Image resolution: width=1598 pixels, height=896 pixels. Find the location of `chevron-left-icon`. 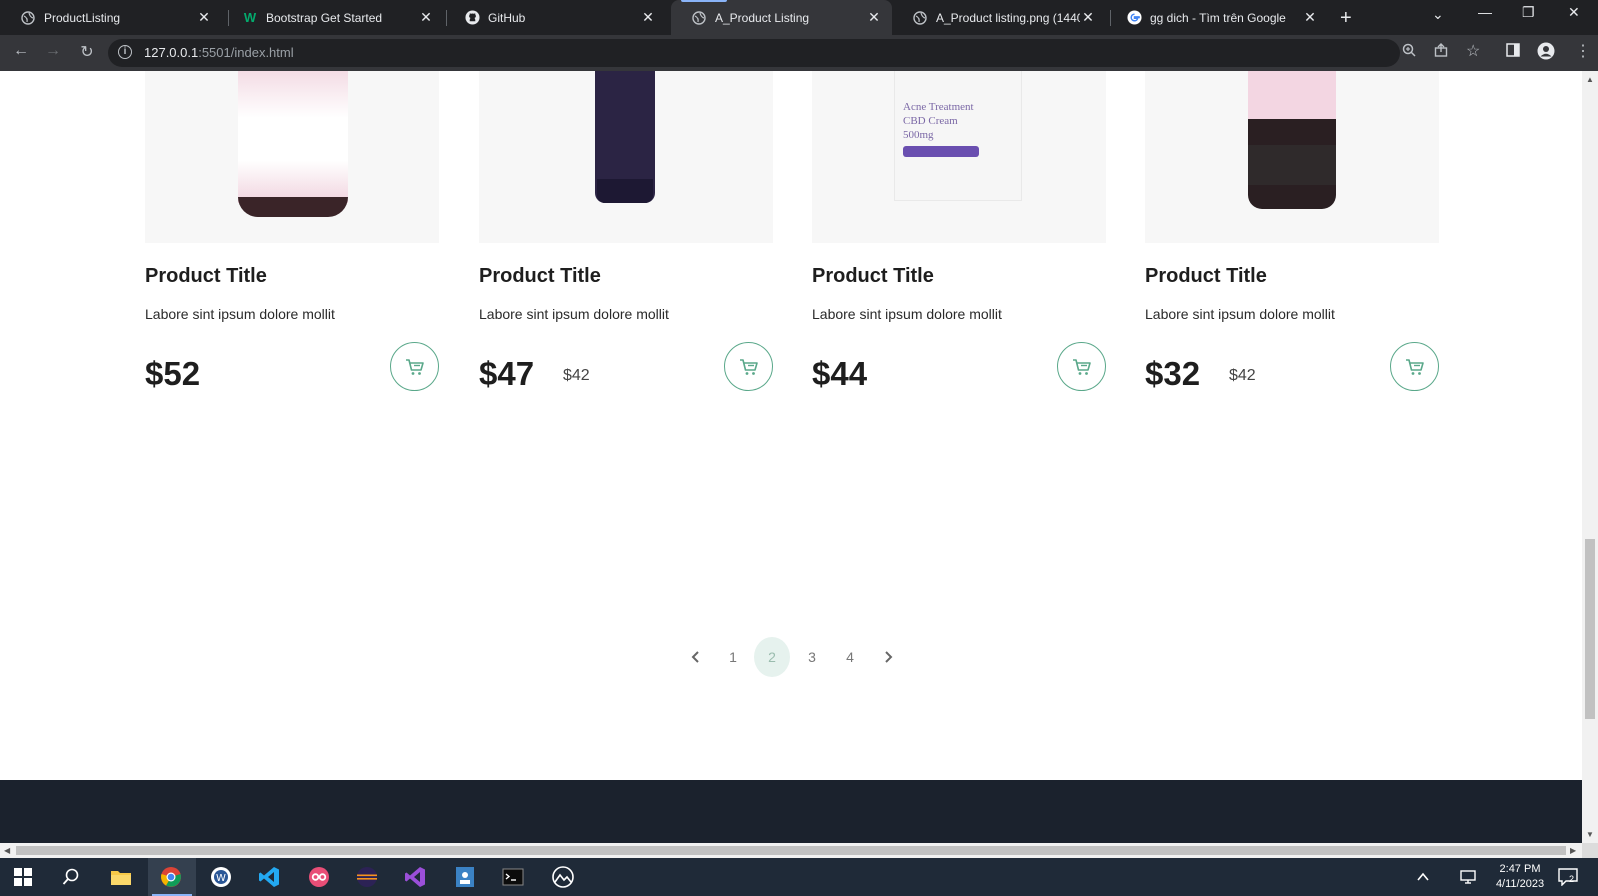

chevron-left-icon is located at coordinates (696, 657).